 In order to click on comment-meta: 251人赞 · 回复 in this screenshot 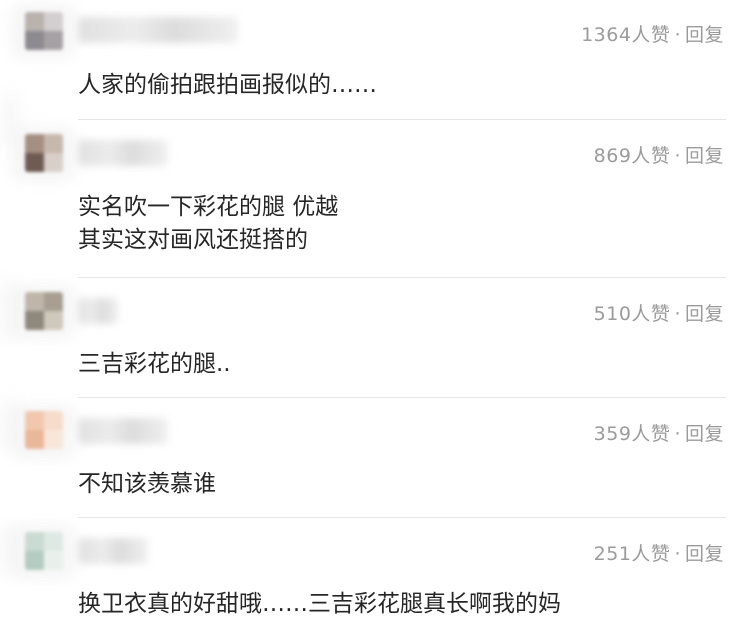, I will do `click(659, 552)`.